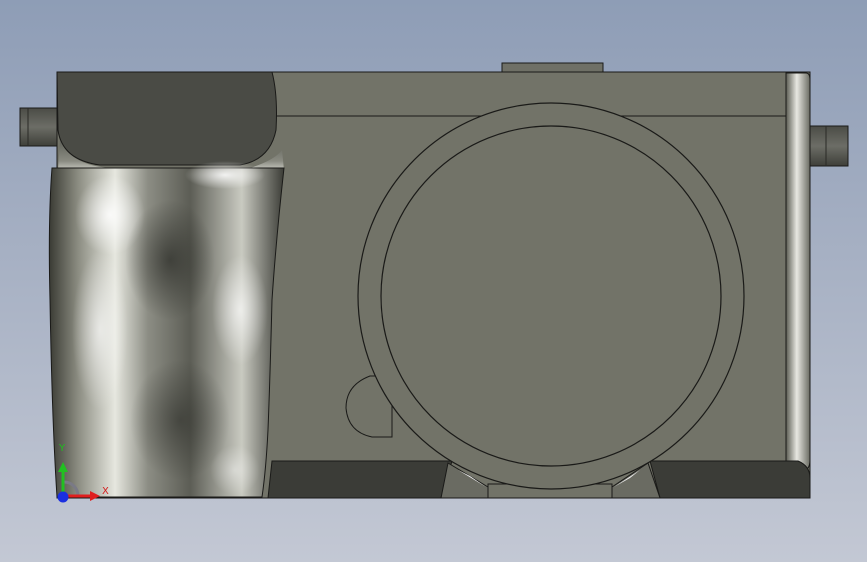 Image resolution: width=867 pixels, height=562 pixels. Describe the element at coordinates (798, 271) in the screenshot. I see `body-right-edge` at that location.